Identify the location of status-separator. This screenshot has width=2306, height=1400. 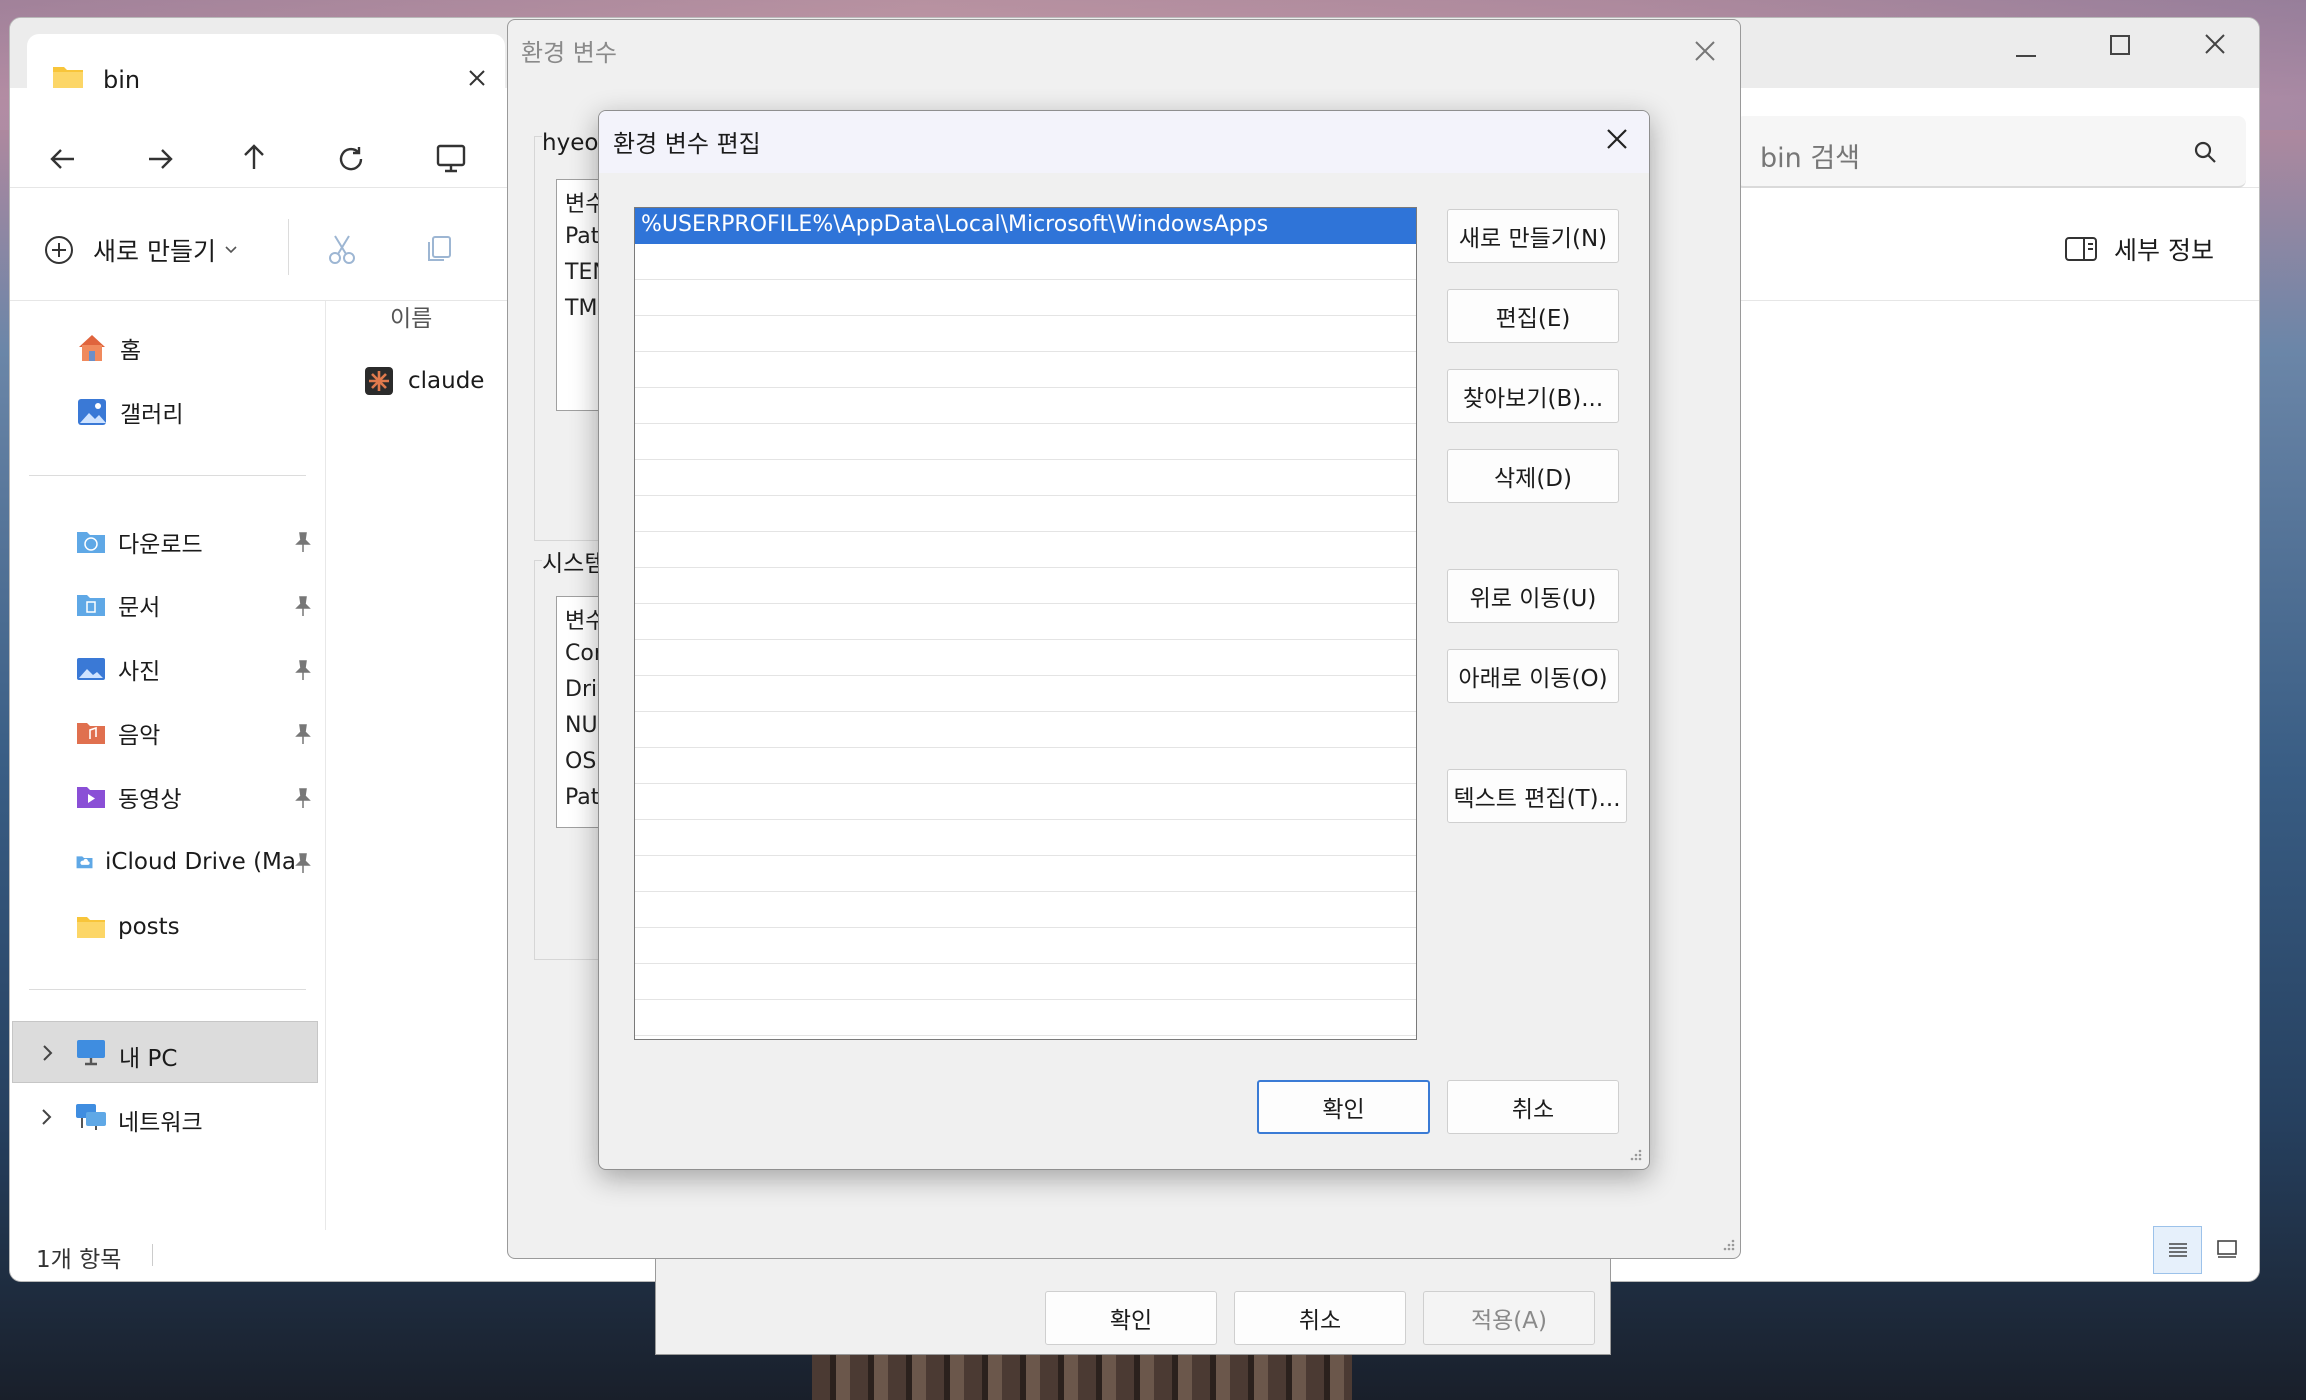
(152, 1255).